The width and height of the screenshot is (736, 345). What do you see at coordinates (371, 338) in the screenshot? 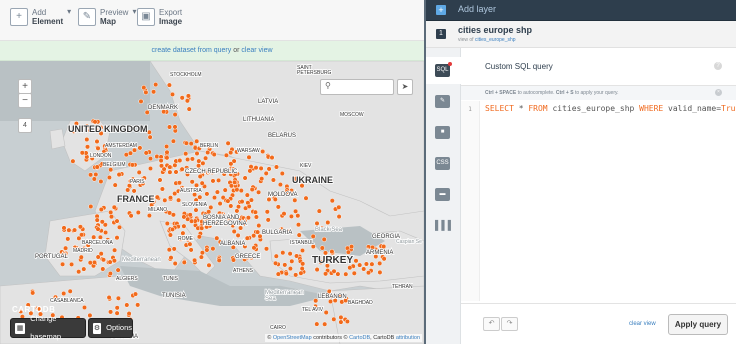
I see `attr-comma: ,` at bounding box center [371, 338].